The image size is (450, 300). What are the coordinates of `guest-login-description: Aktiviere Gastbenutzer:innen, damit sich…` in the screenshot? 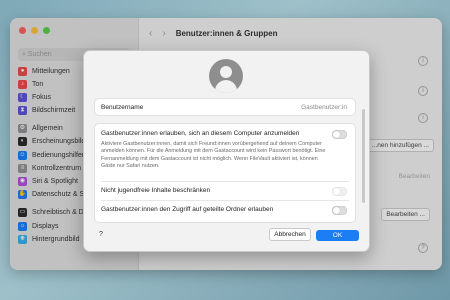 It's located at (213, 155).